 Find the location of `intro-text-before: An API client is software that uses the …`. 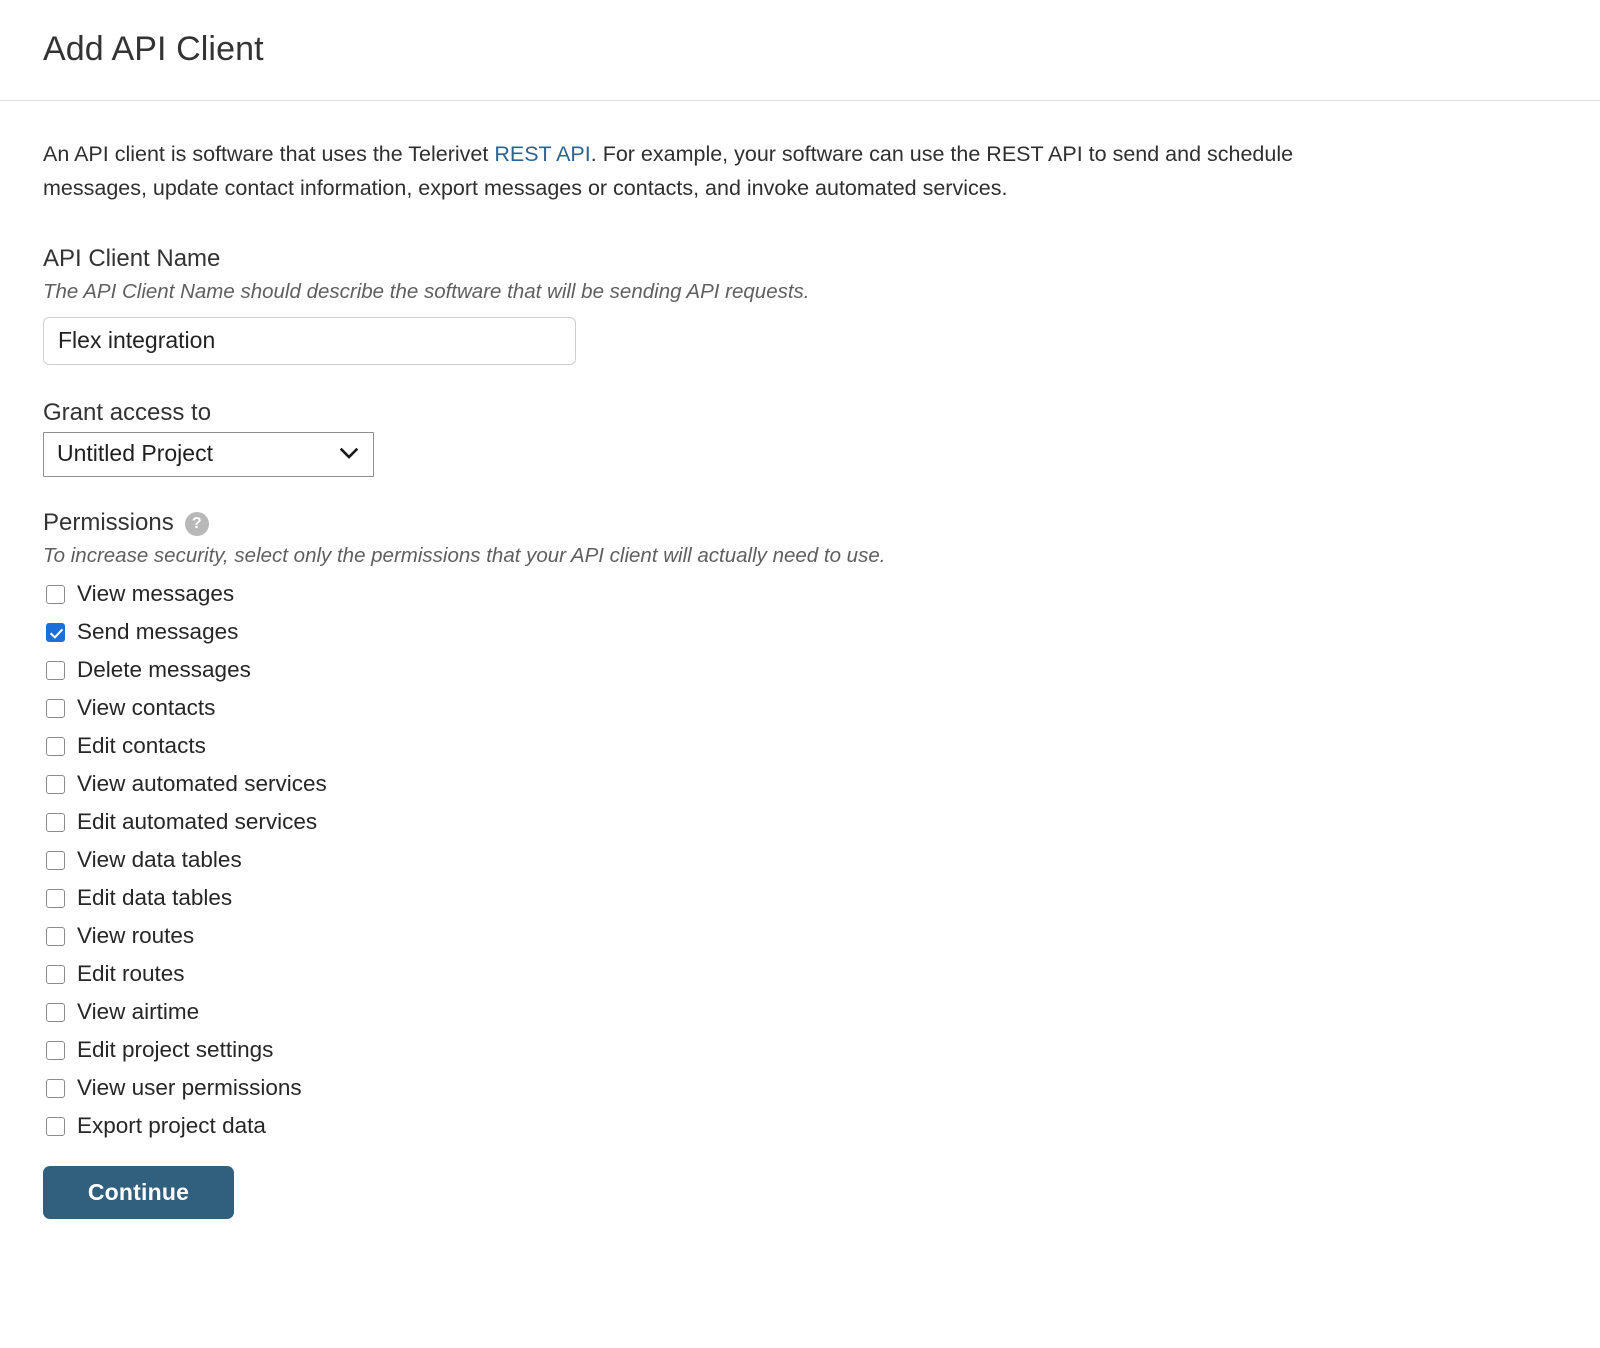

intro-text-before: An API client is software that uses the … is located at coordinates (269, 154).